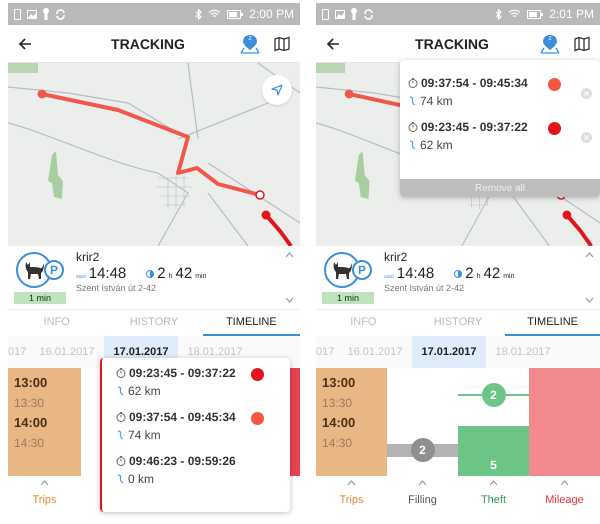 This screenshot has height=524, width=600. I want to click on date-tab: 17.01.2017, so click(449, 352).